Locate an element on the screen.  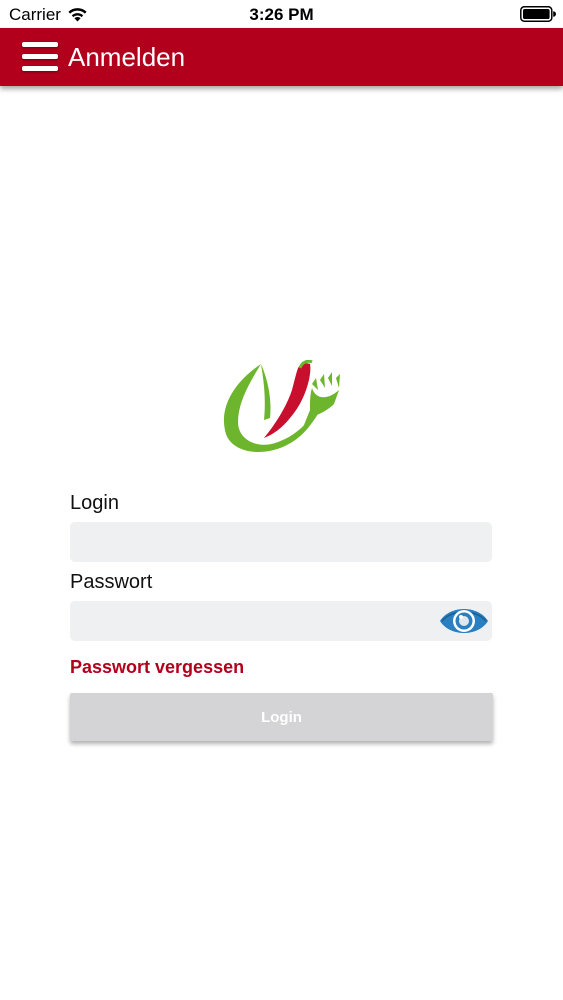
leaf-chili-fork-logo is located at coordinates (281, 406).